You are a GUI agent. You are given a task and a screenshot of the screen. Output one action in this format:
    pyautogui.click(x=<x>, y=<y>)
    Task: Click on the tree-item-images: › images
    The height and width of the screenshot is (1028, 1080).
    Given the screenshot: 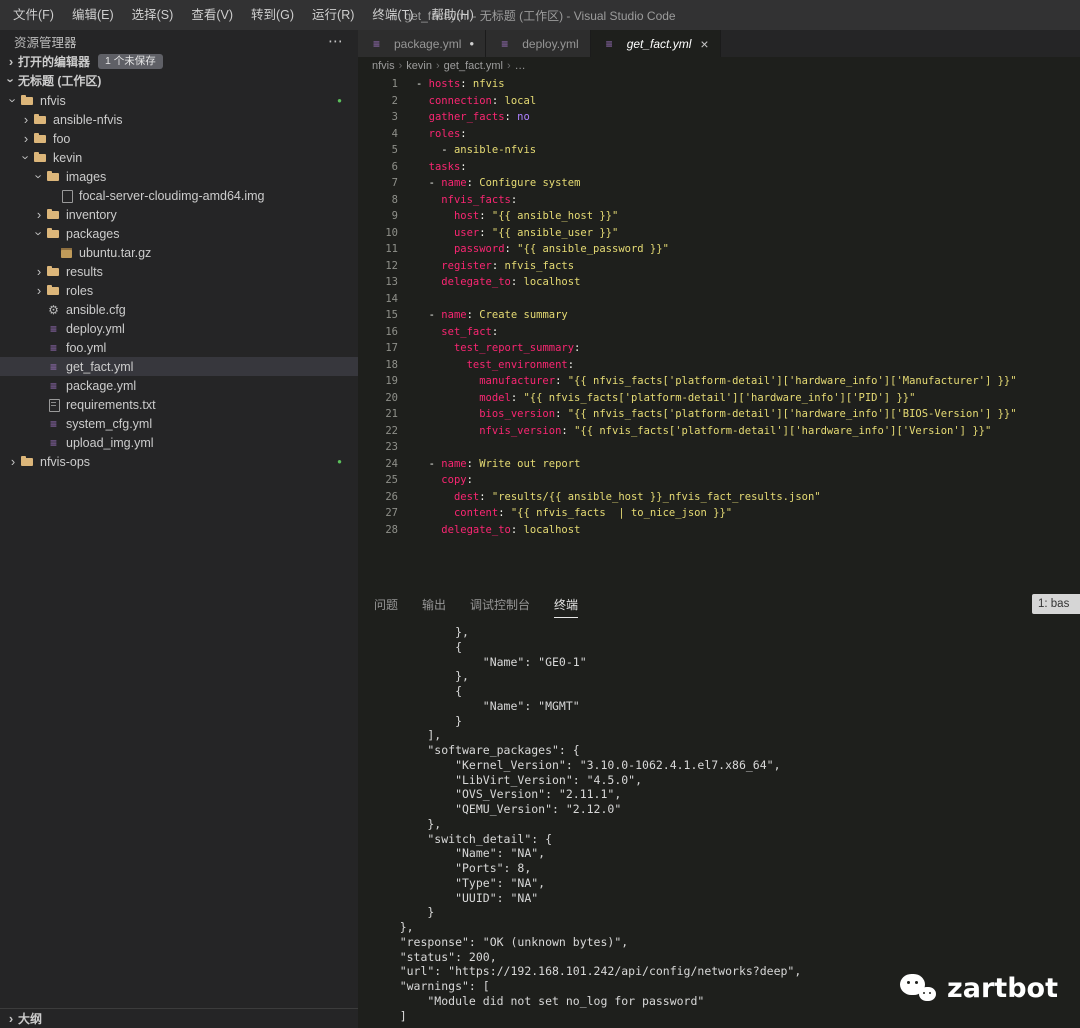 What is the action you would take?
    pyautogui.click(x=179, y=176)
    